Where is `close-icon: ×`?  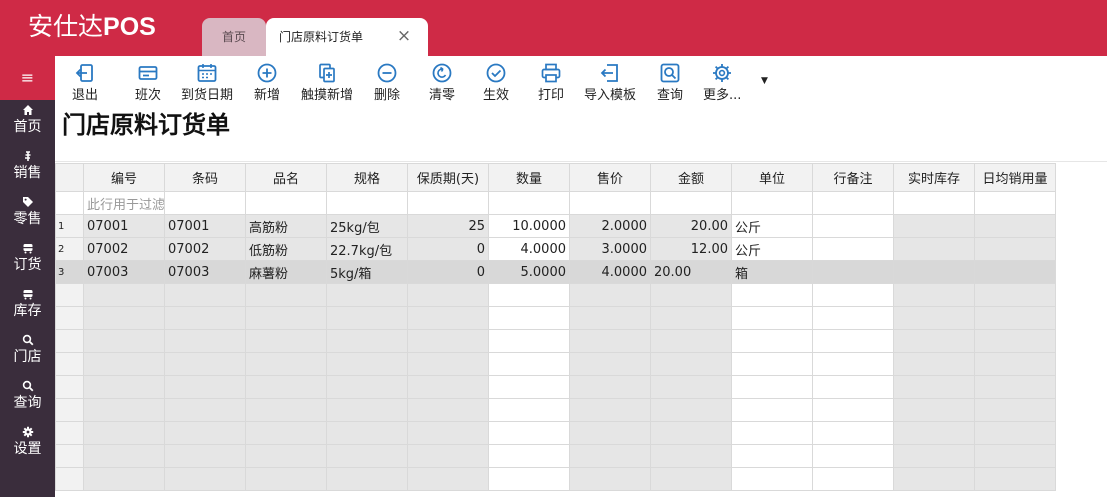 close-icon: × is located at coordinates (404, 37).